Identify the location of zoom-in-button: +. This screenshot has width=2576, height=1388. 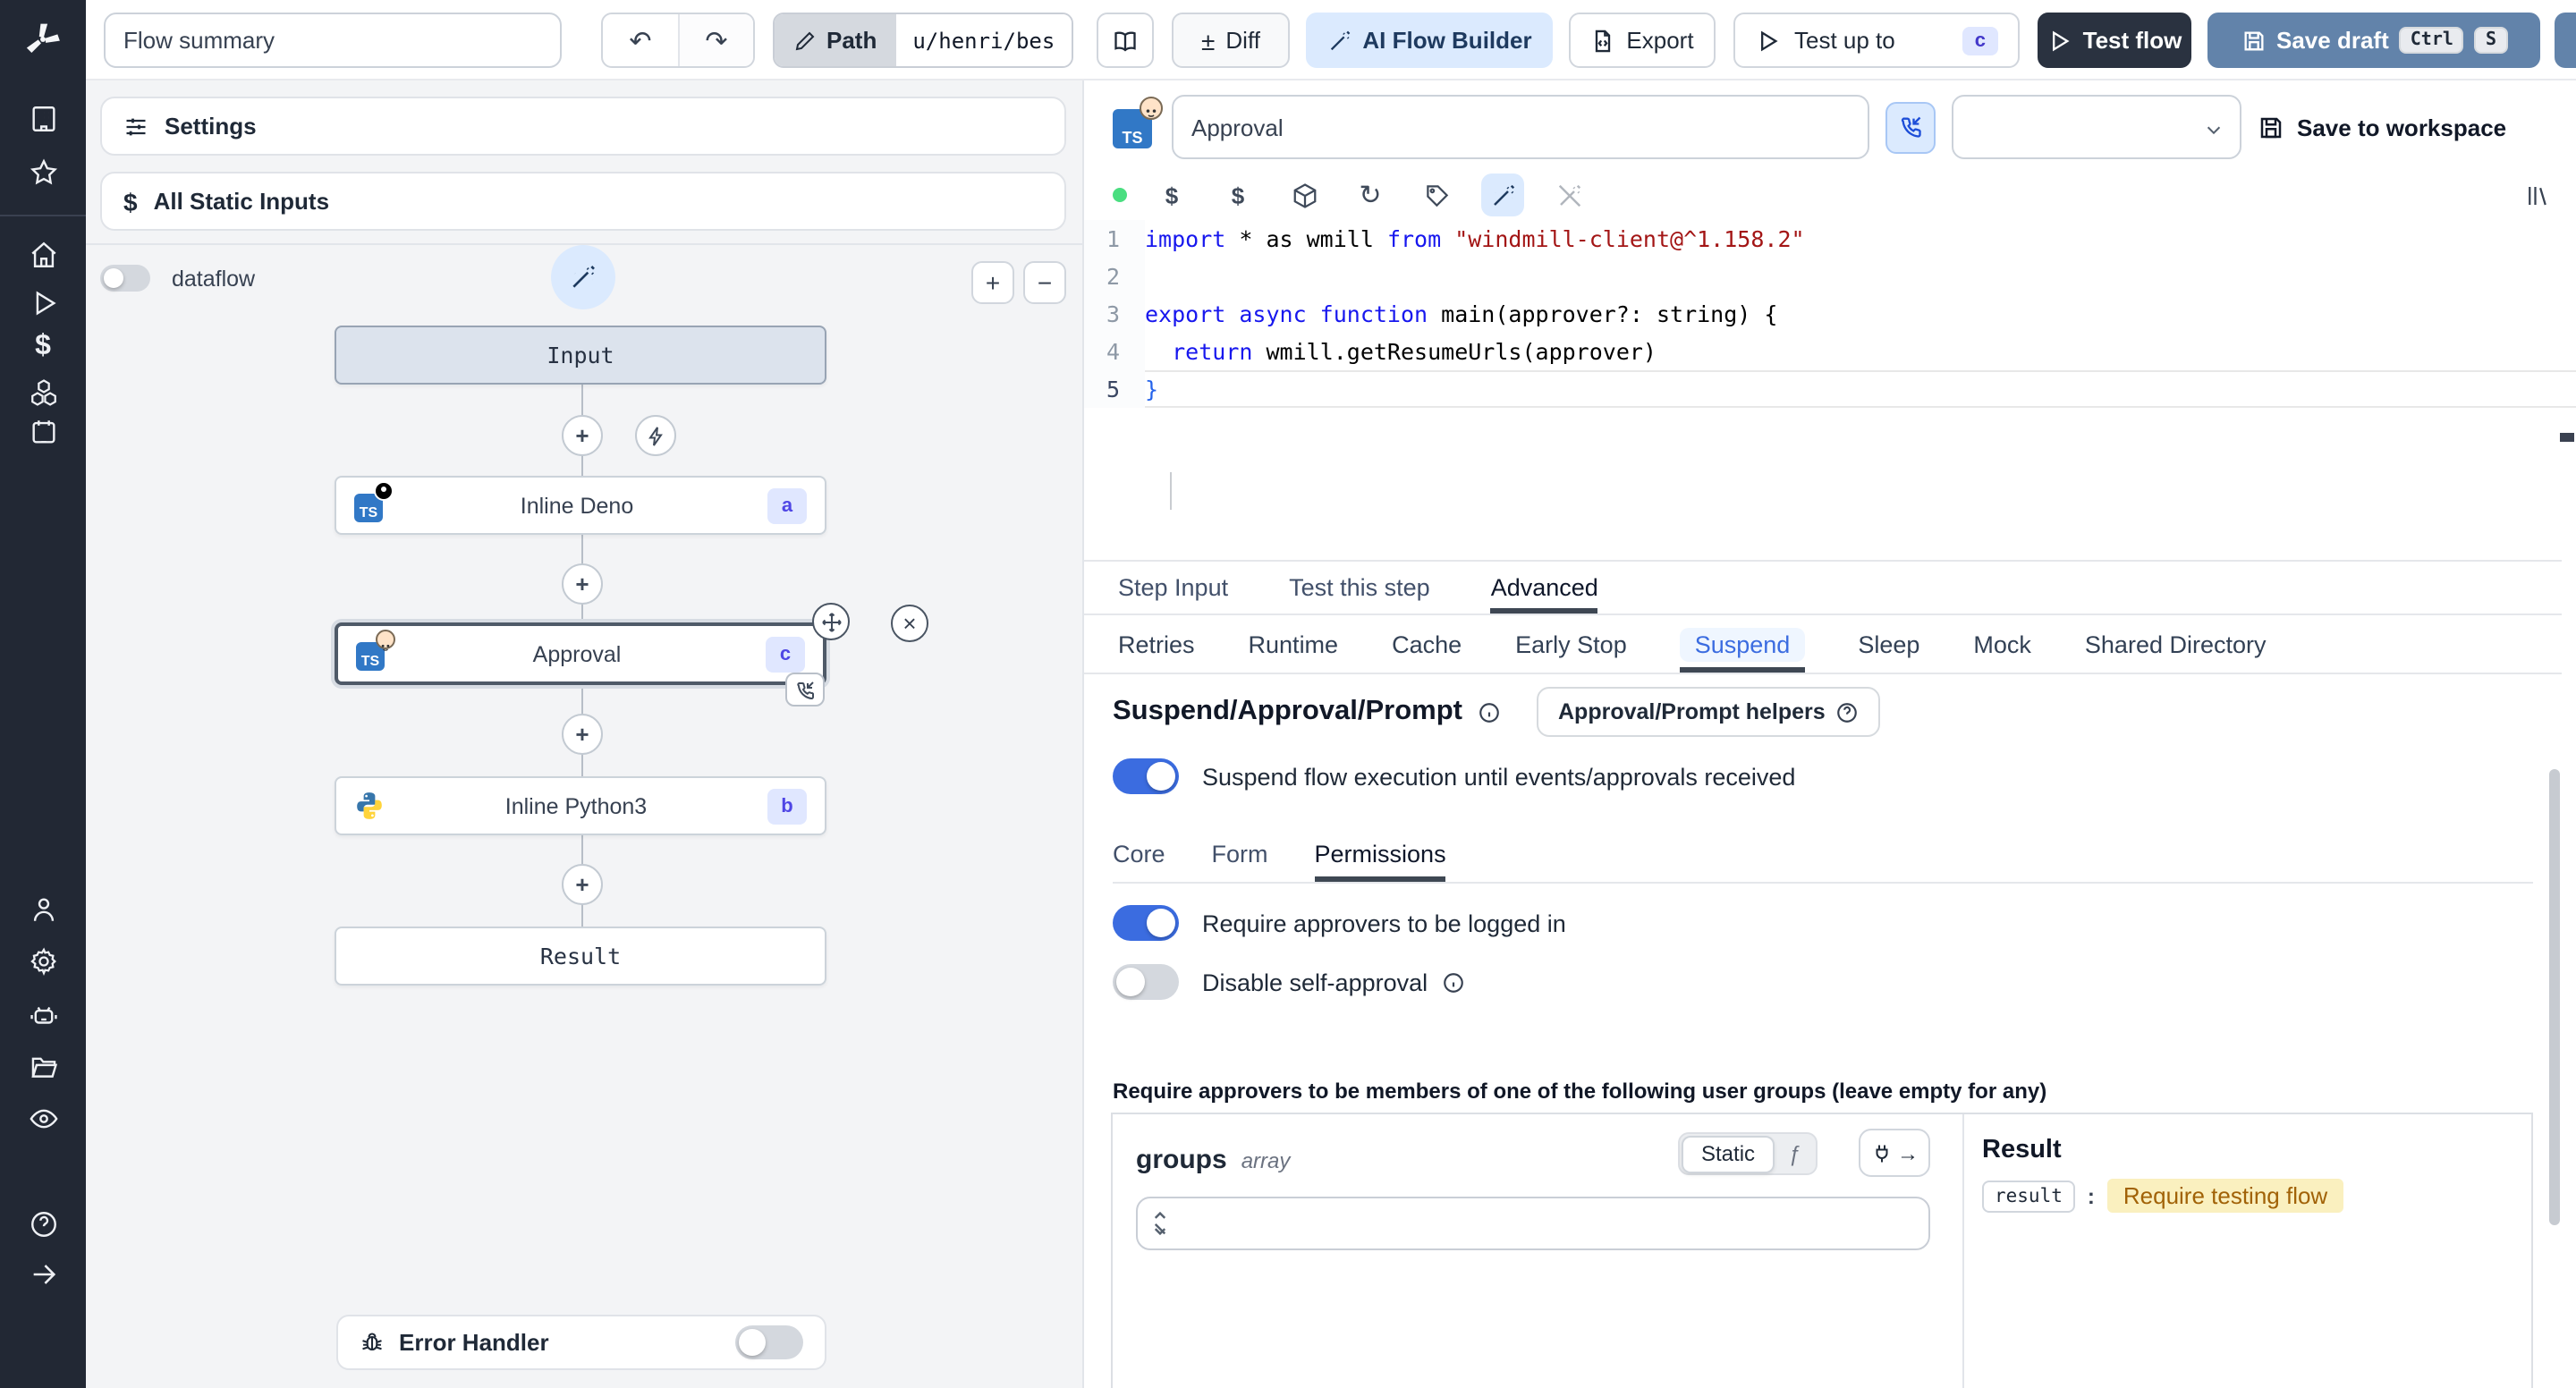
(992, 283).